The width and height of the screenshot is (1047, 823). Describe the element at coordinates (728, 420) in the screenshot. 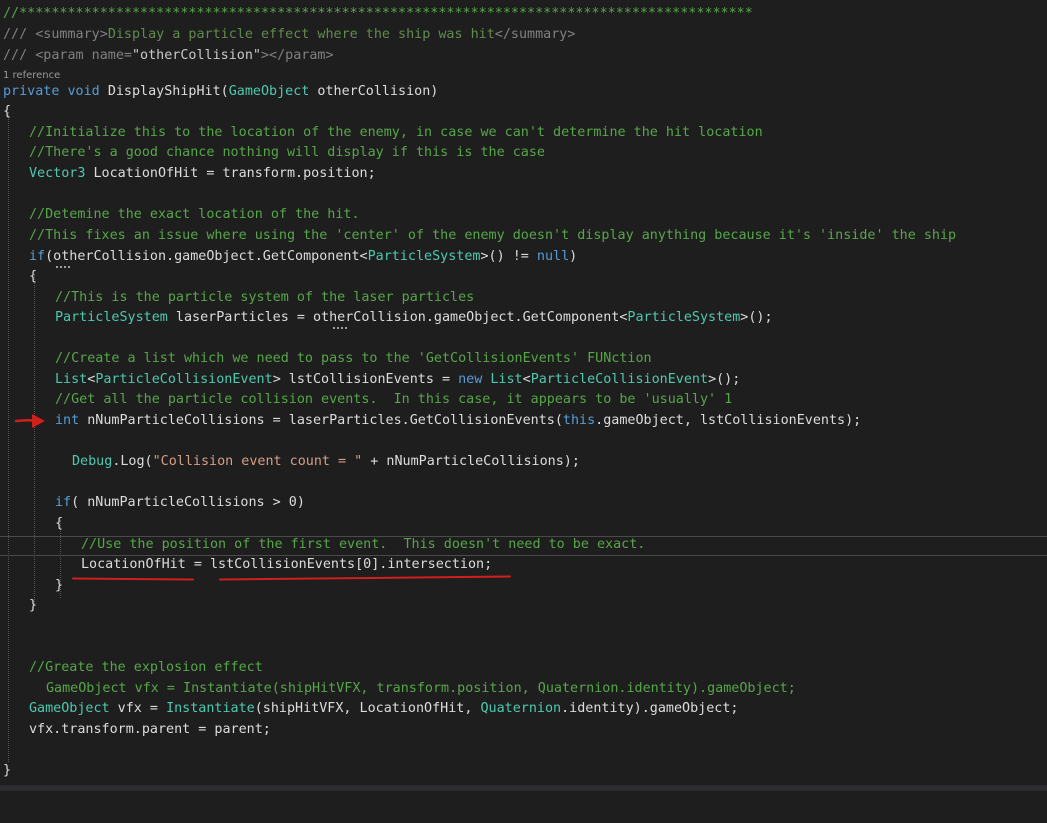

I see `statement: .gameObject, lstCollisionEvents);` at that location.